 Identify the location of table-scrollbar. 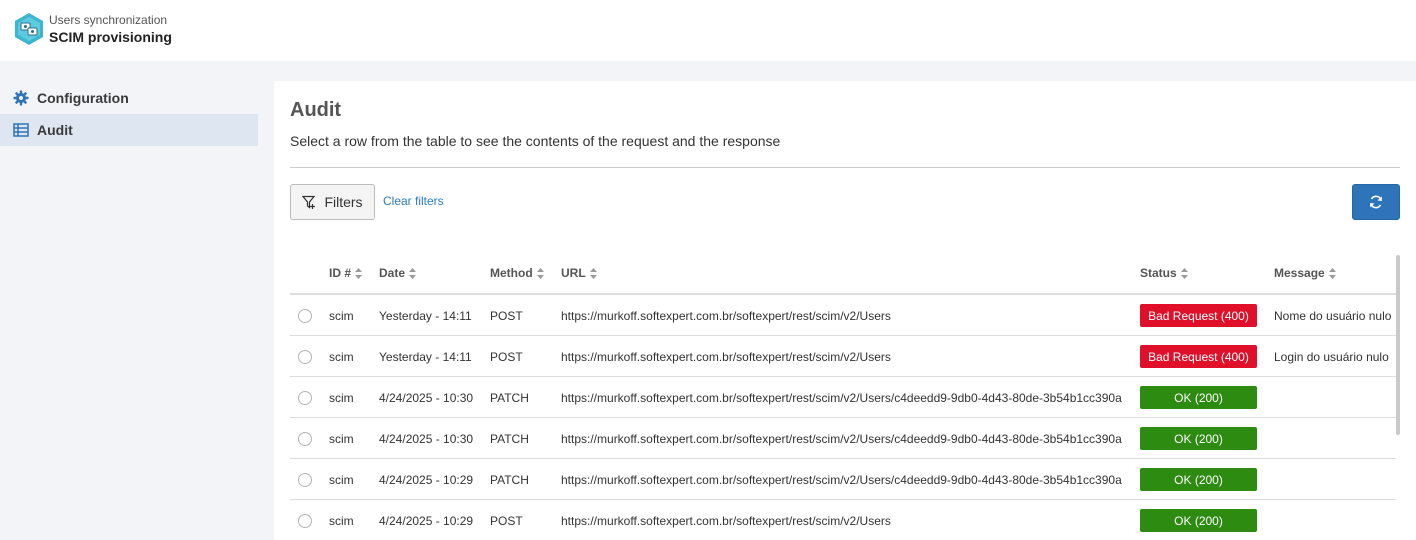
(1398, 345).